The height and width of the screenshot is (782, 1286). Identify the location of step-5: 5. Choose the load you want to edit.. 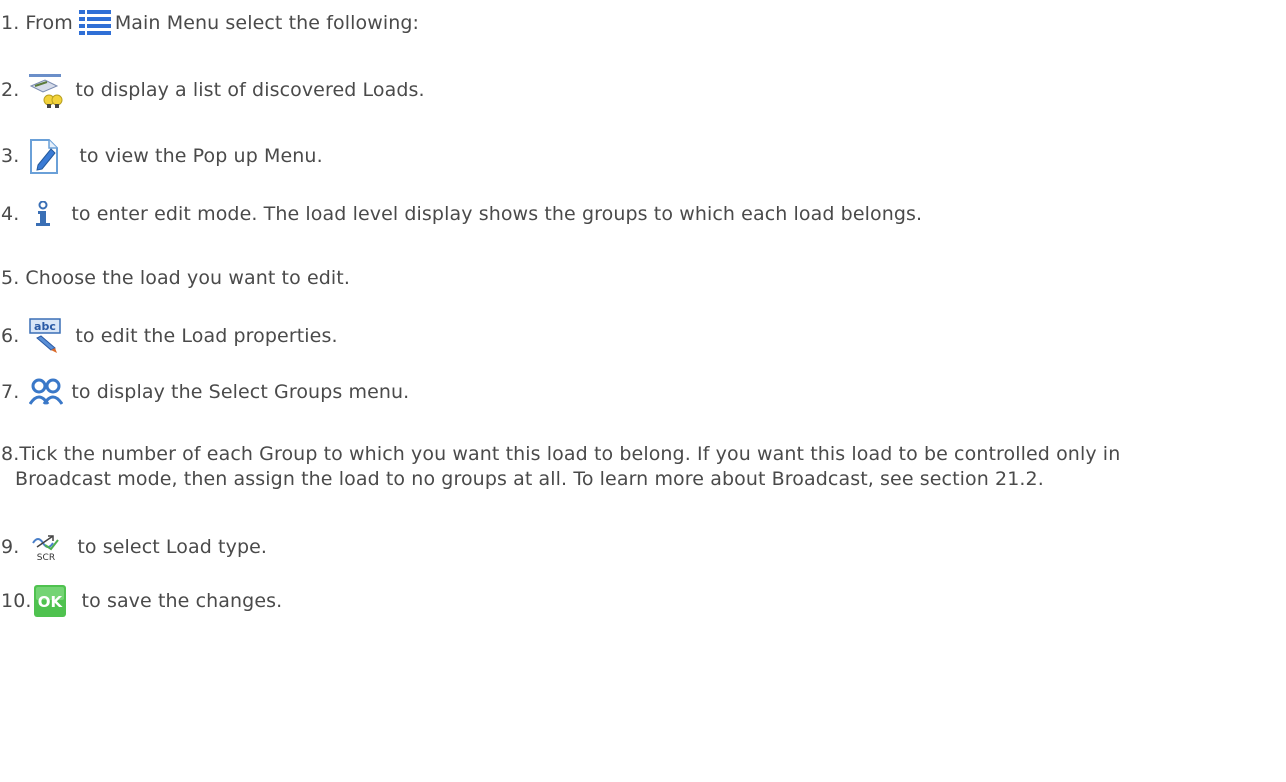
(175, 278).